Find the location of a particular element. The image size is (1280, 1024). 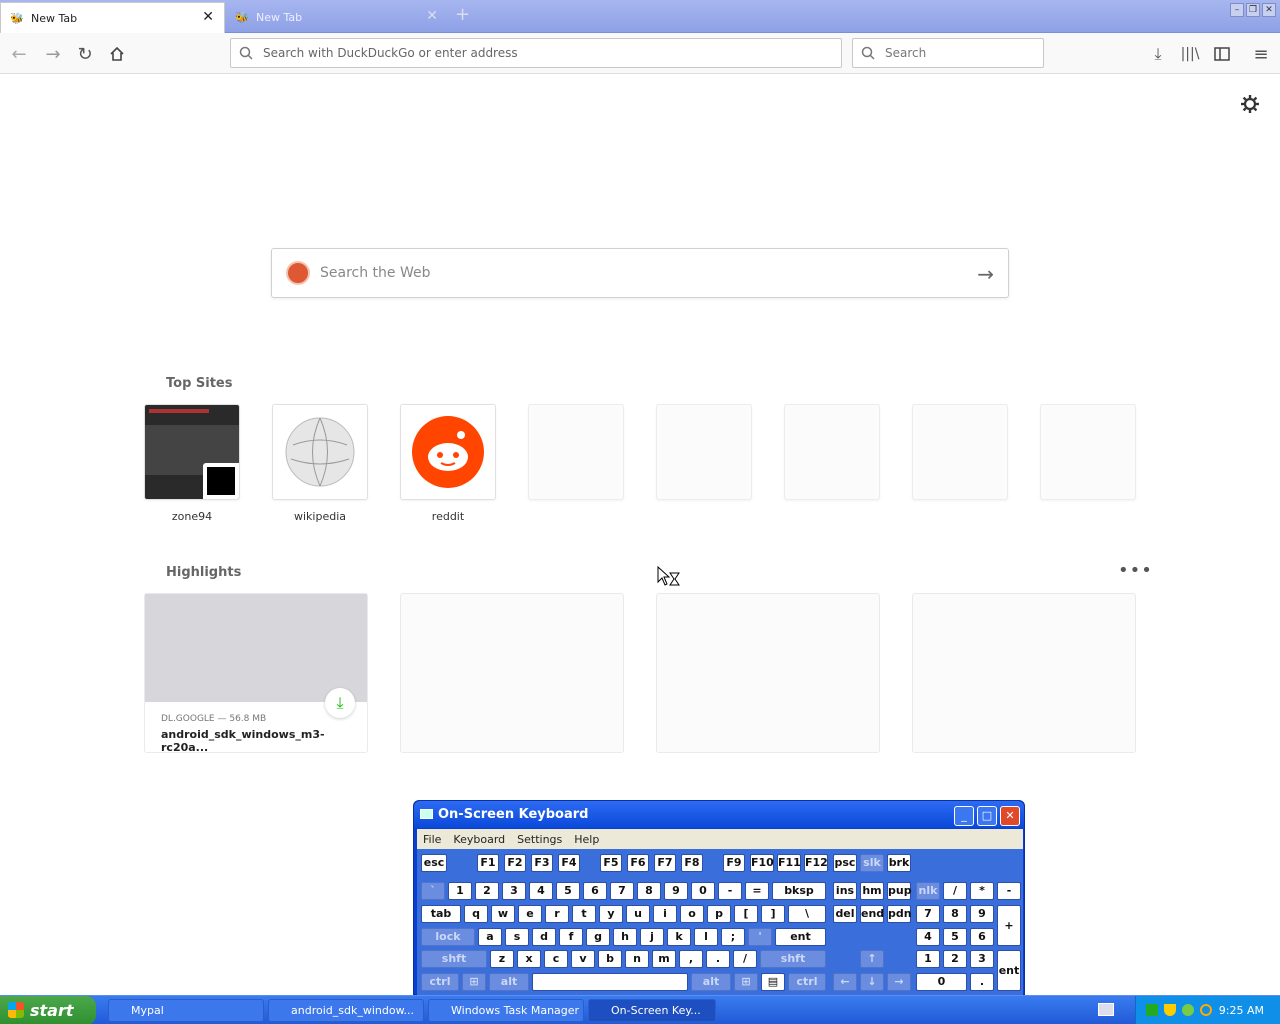

osk-key: . is located at coordinates (982, 982).